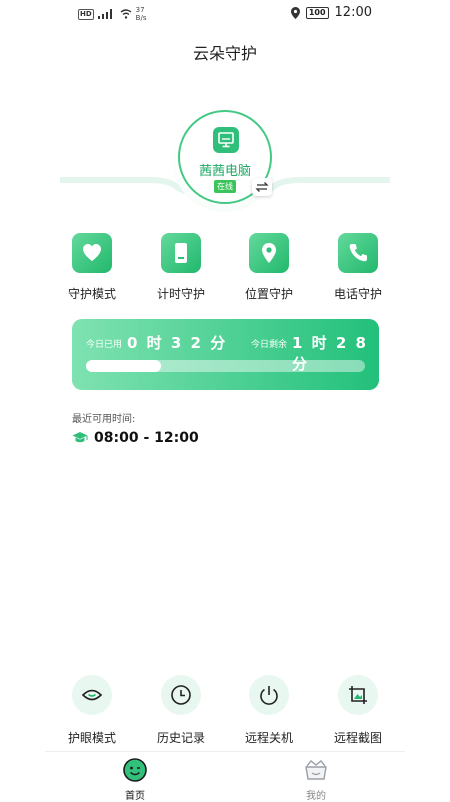 The width and height of the screenshot is (450, 802). I want to click on tab-mine: 我的, so click(316, 780).